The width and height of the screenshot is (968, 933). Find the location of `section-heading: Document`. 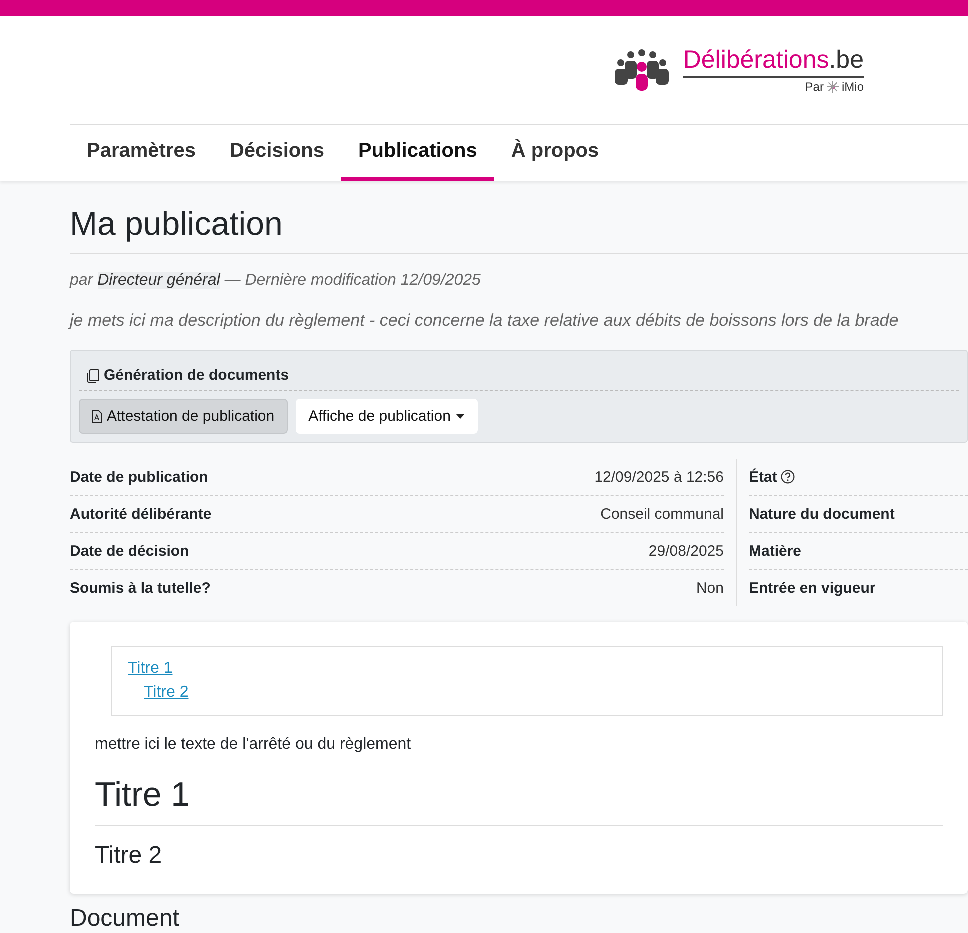

section-heading: Document is located at coordinates (125, 919).